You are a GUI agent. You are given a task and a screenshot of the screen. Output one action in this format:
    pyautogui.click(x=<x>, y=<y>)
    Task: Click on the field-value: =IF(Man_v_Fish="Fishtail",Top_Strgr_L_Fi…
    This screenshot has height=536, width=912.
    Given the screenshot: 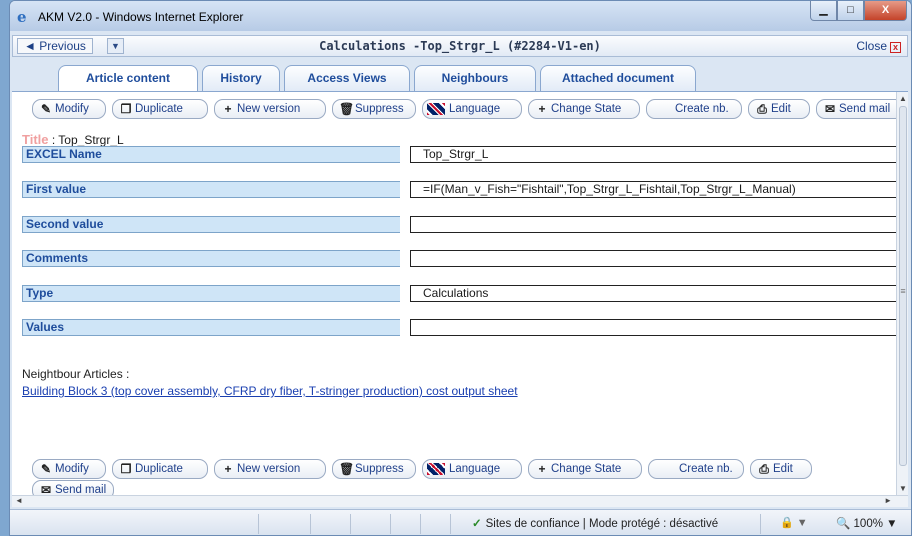 What is the action you would take?
    pyautogui.click(x=657, y=189)
    